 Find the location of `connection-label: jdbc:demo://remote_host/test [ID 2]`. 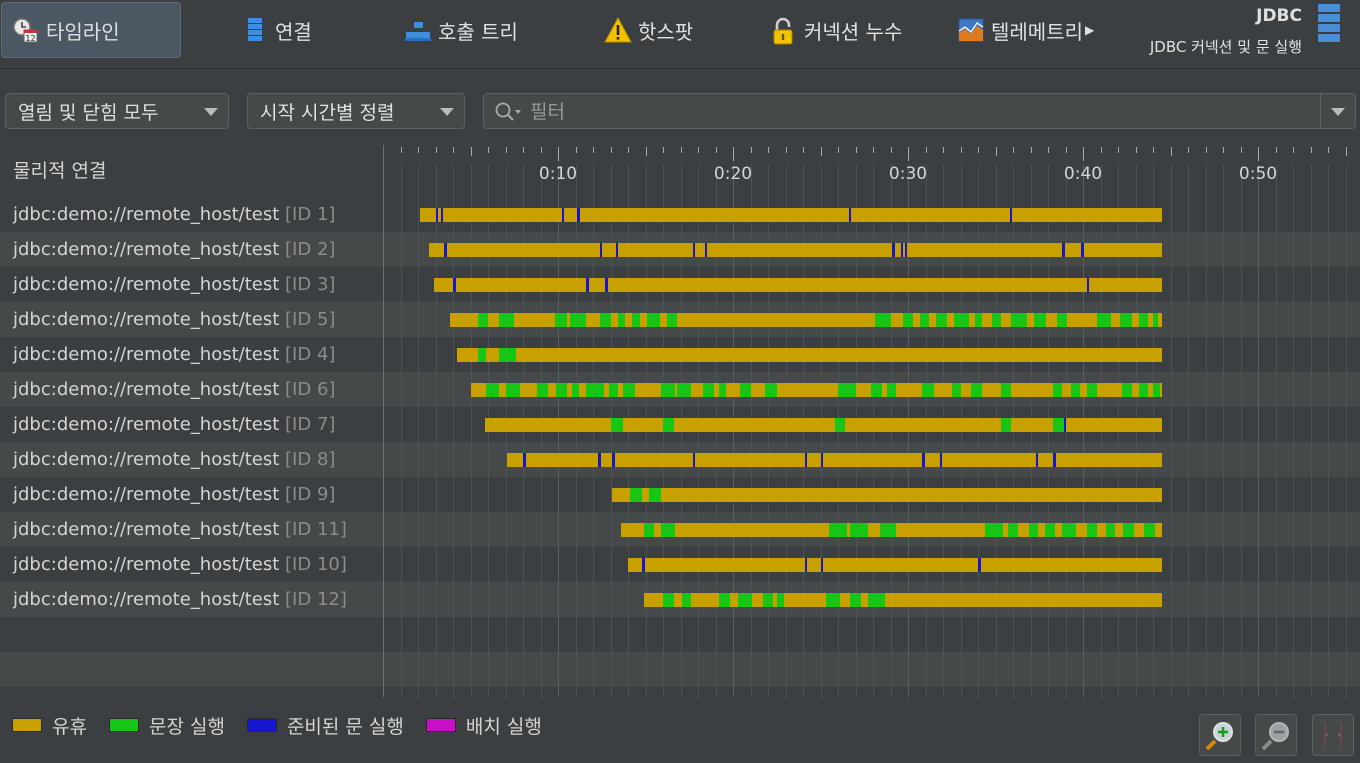

connection-label: jdbc:demo://remote_host/test [ID 2] is located at coordinates (174, 249).